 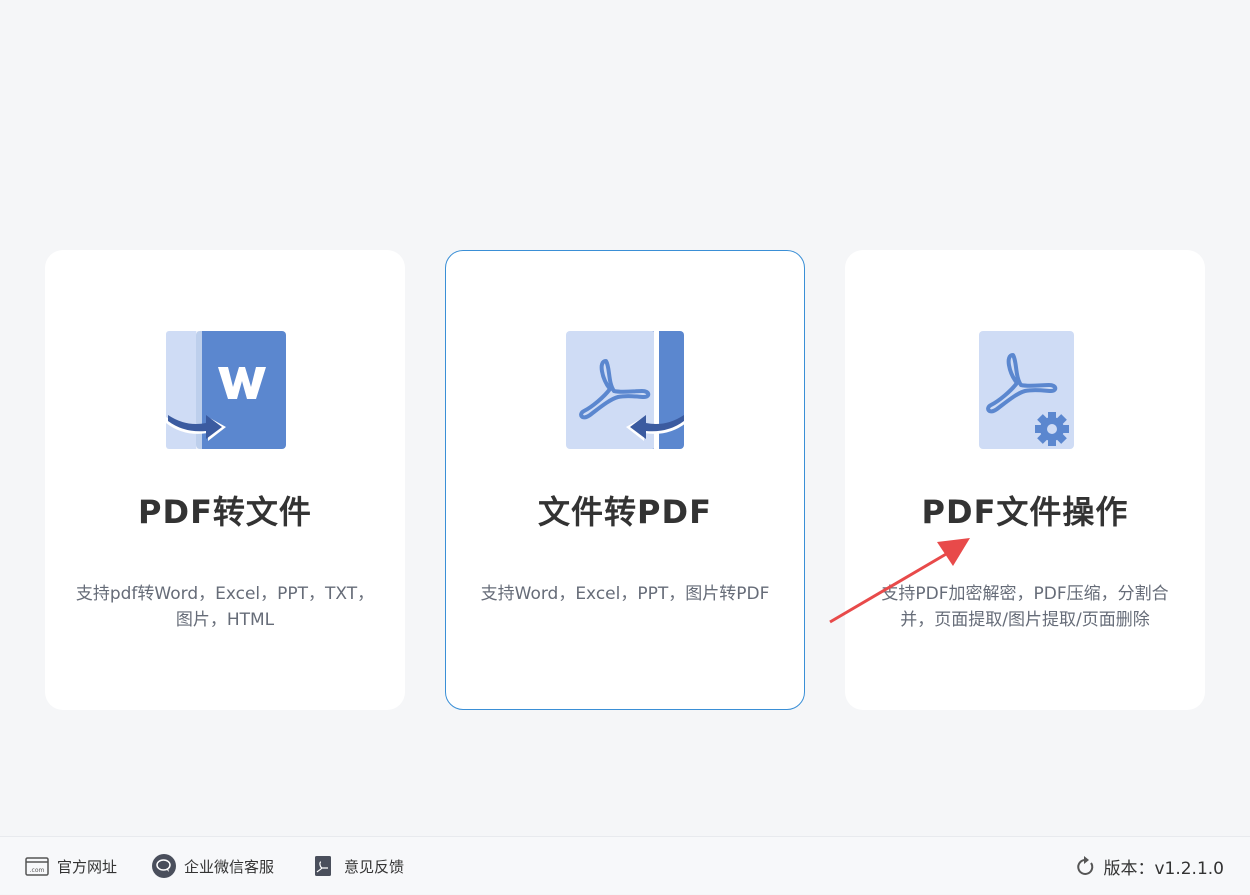 I want to click on website-label: 官方网址, so click(x=87, y=866).